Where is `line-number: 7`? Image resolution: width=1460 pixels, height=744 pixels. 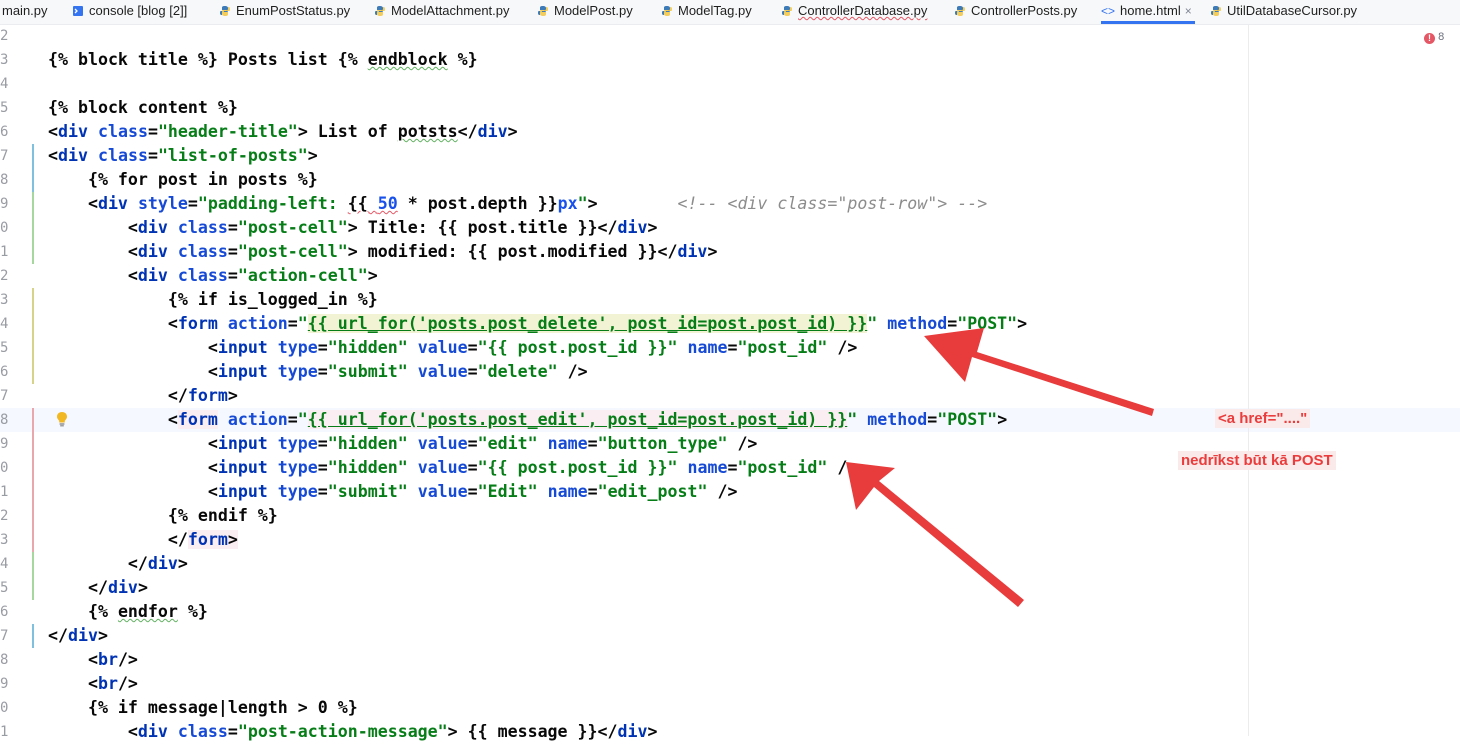
line-number: 7 is located at coordinates (4, 396).